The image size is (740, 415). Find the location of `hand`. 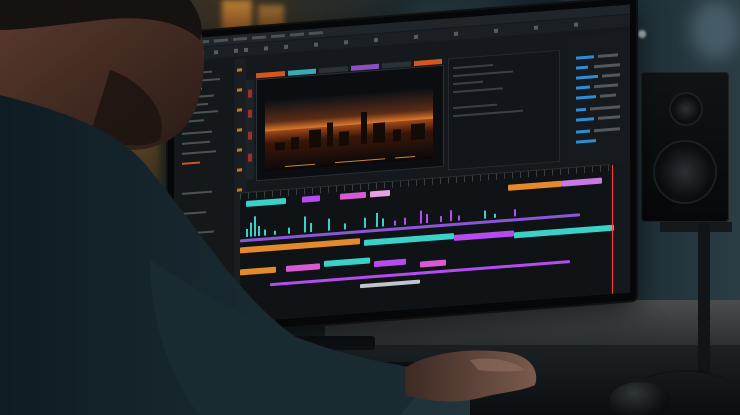

hand is located at coordinates (471, 376).